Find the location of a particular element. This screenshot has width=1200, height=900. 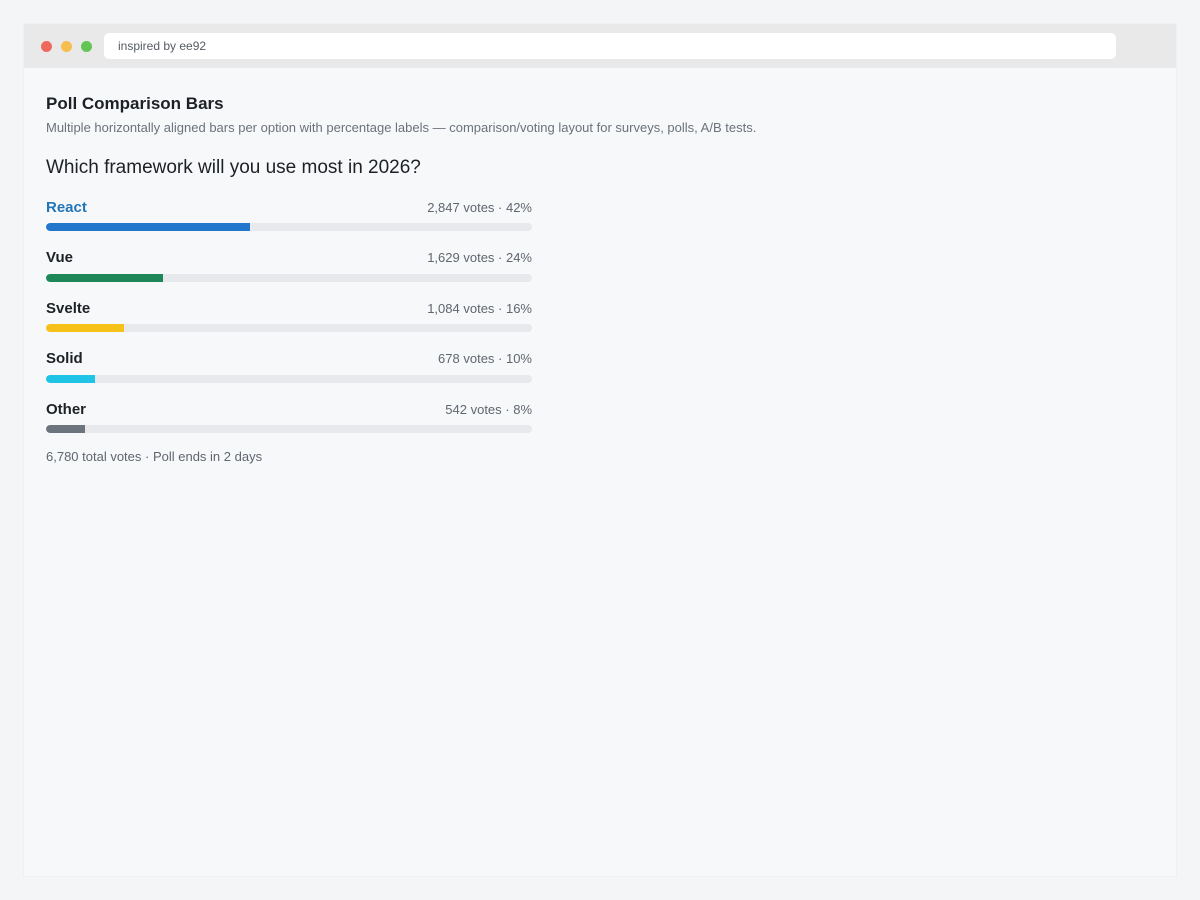

option-stats: 542 votes · 8% is located at coordinates (488, 409).